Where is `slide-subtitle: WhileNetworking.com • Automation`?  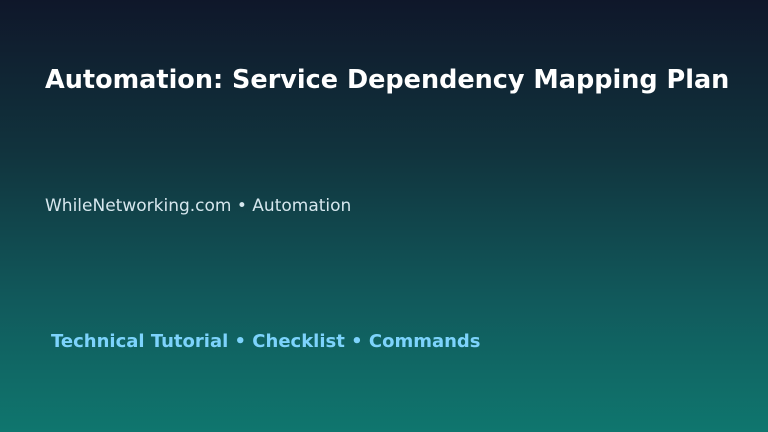 slide-subtitle: WhileNetworking.com • Automation is located at coordinates (198, 206).